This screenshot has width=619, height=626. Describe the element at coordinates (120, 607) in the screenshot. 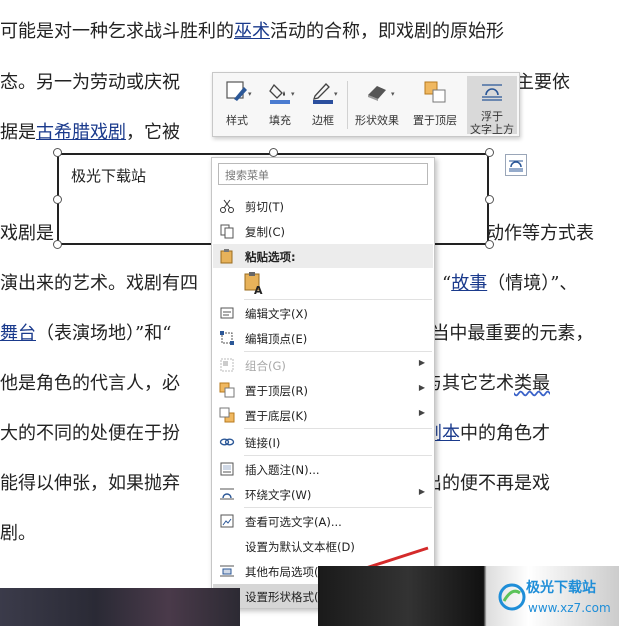

I see `bottom-image-left` at that location.